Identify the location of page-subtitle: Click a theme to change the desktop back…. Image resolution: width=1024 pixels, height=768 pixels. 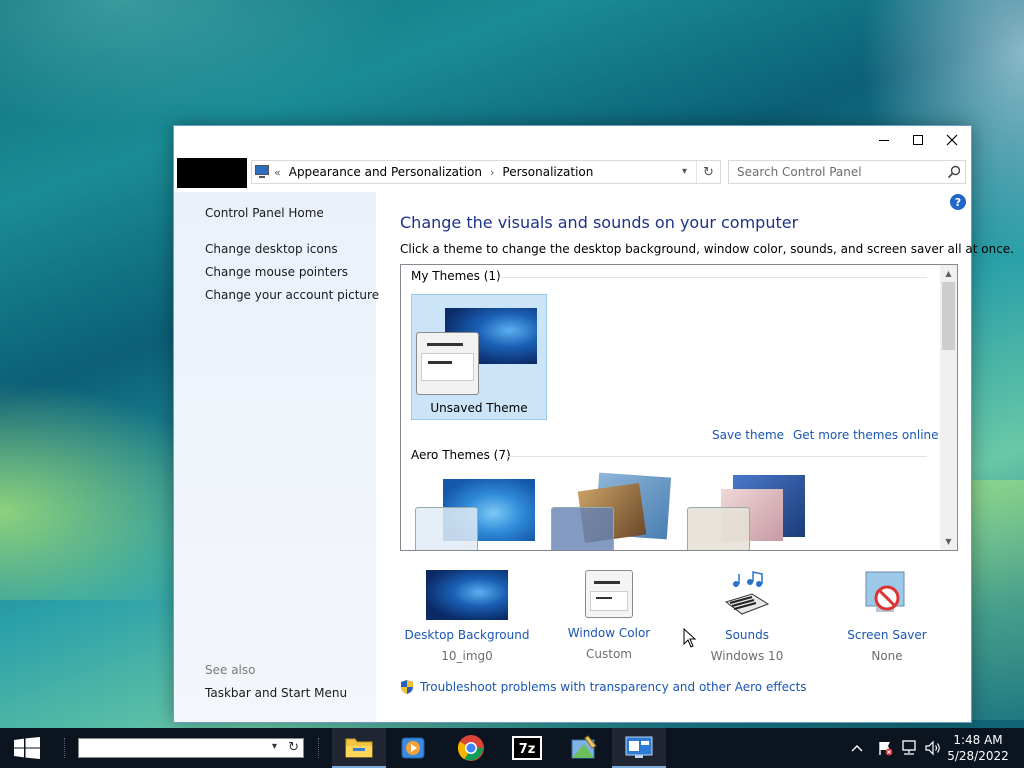
(707, 249).